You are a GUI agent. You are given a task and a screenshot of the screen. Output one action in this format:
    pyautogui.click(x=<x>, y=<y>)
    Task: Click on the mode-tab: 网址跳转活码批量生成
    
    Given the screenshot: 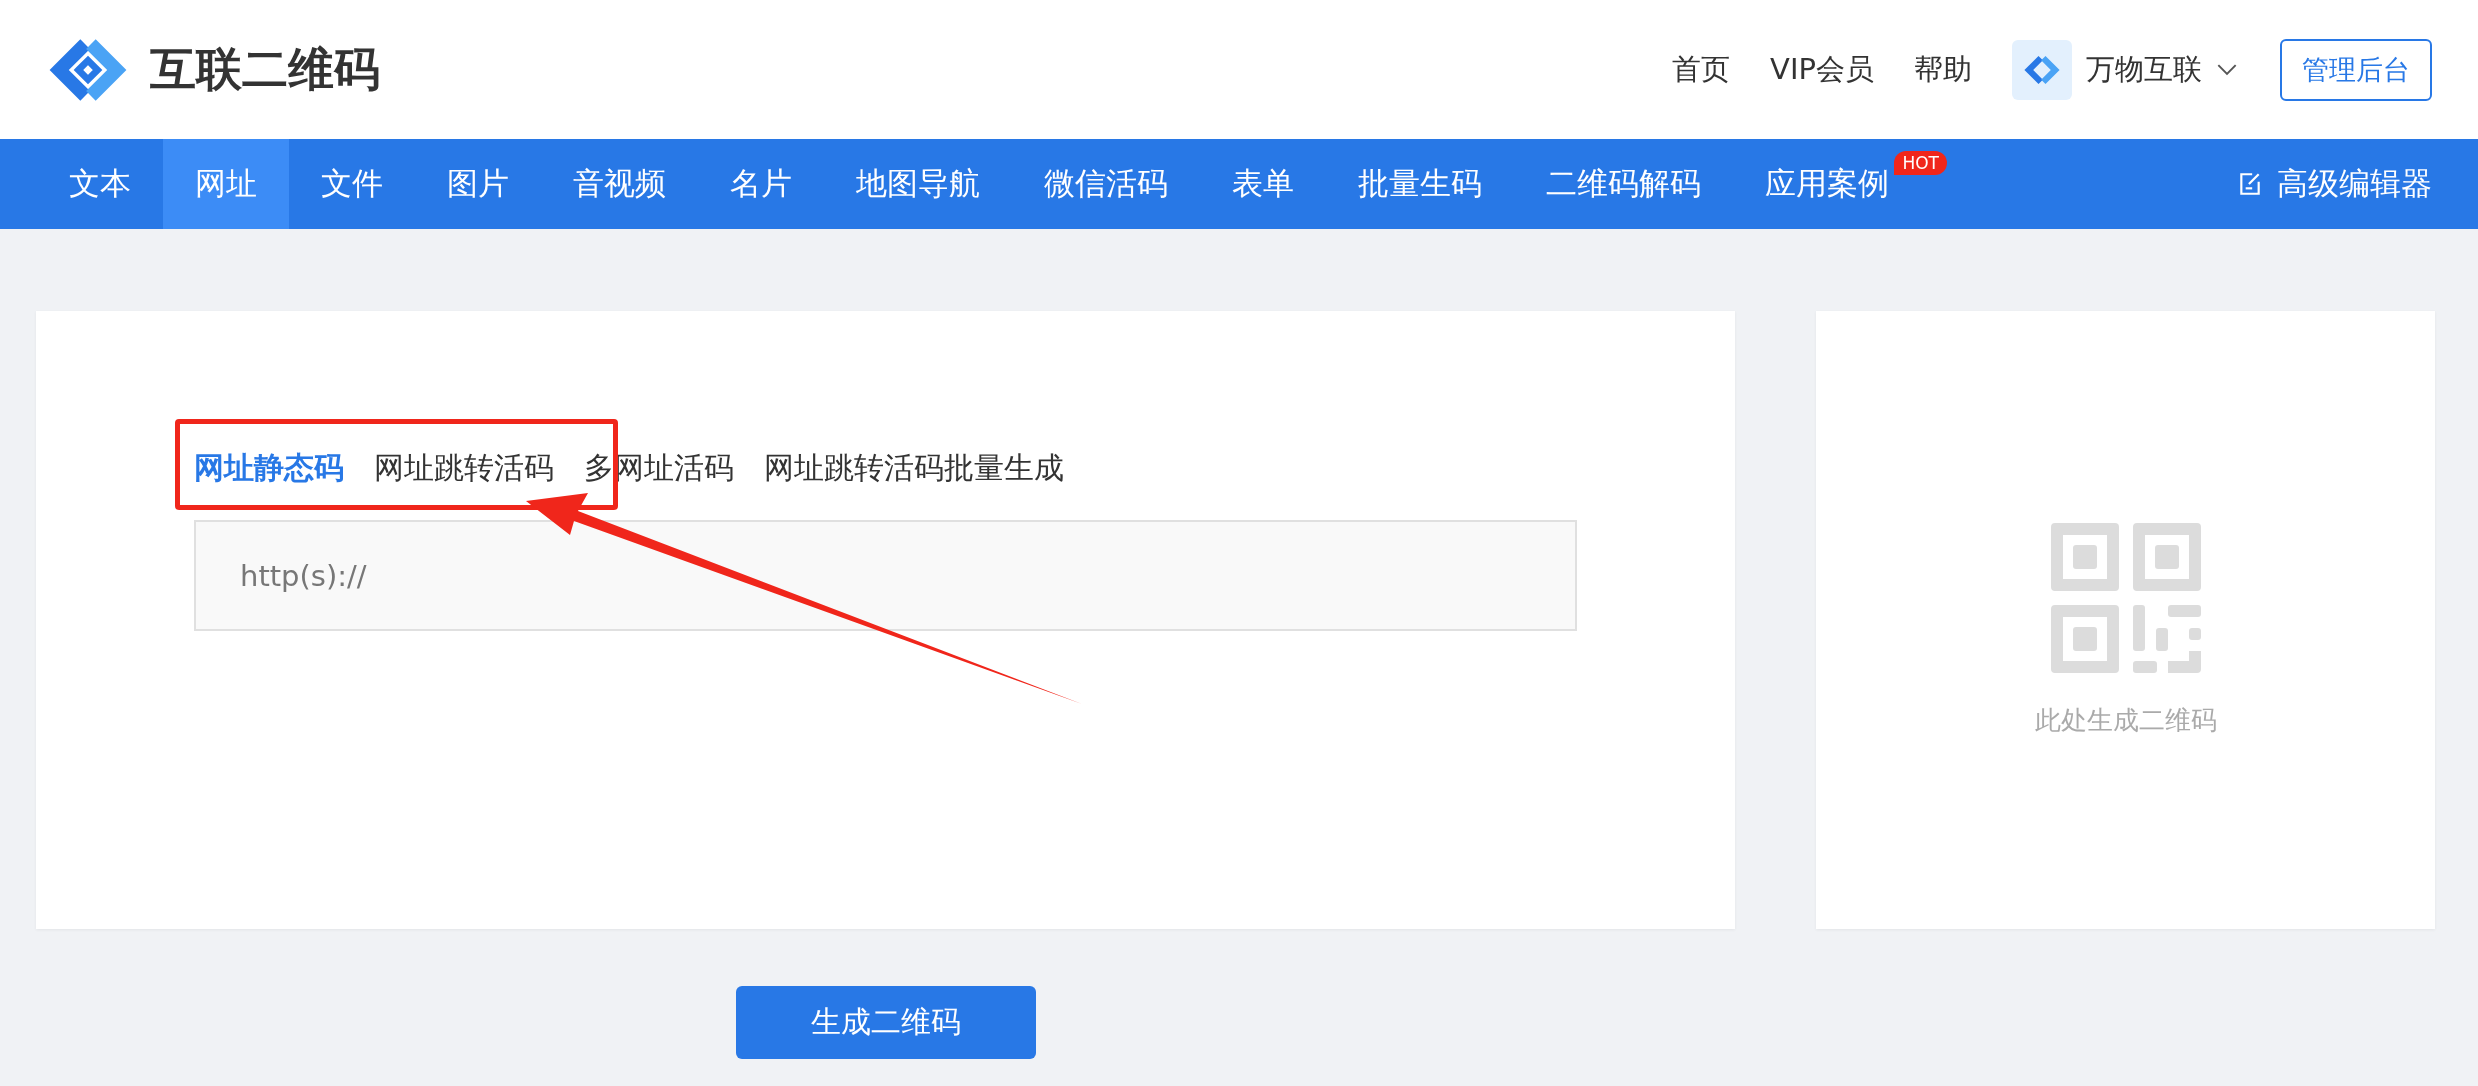 What is the action you would take?
    pyautogui.click(x=914, y=468)
    